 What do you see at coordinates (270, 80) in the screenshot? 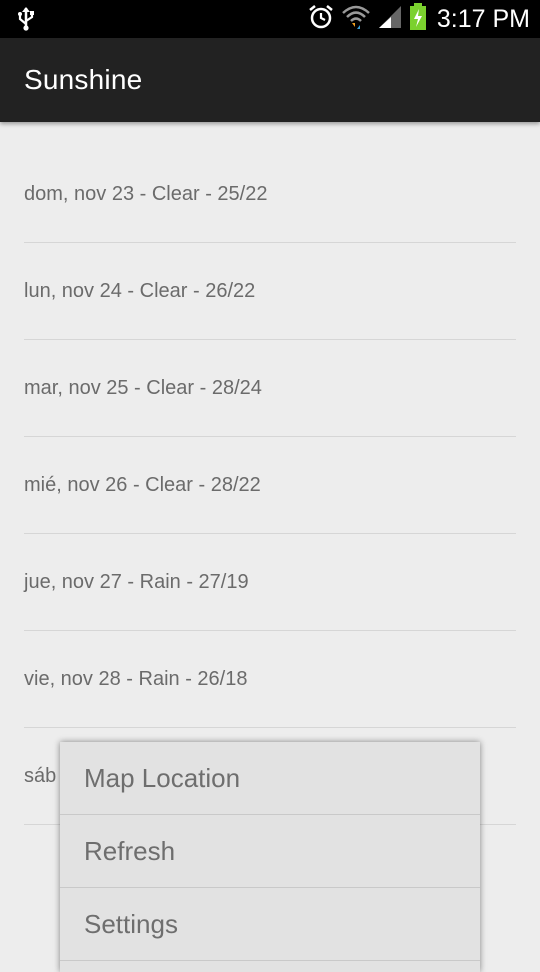
I see `action-bar: Sunshine` at bounding box center [270, 80].